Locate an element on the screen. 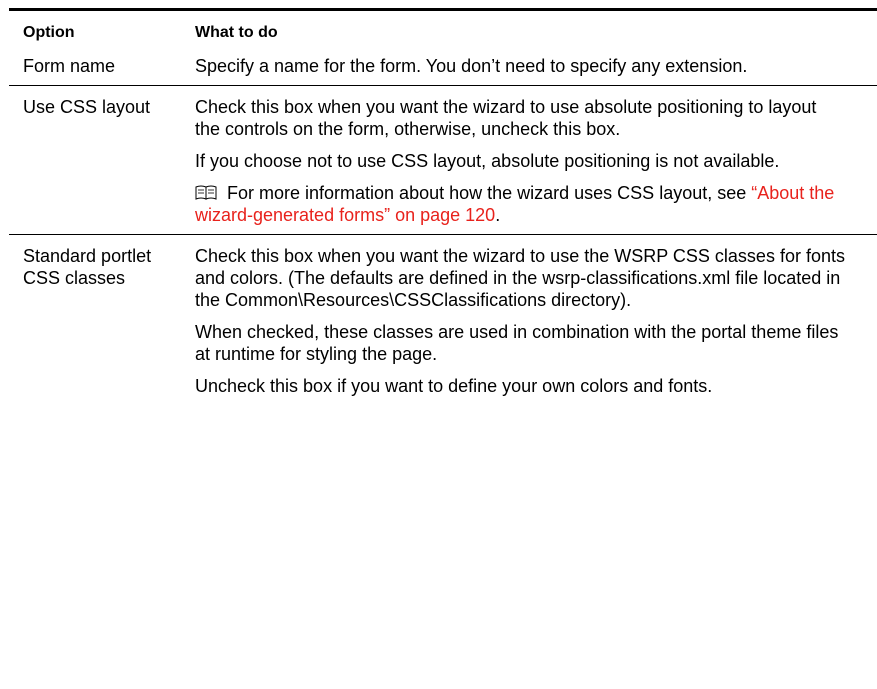  header-option: Option is located at coordinates (49, 32).